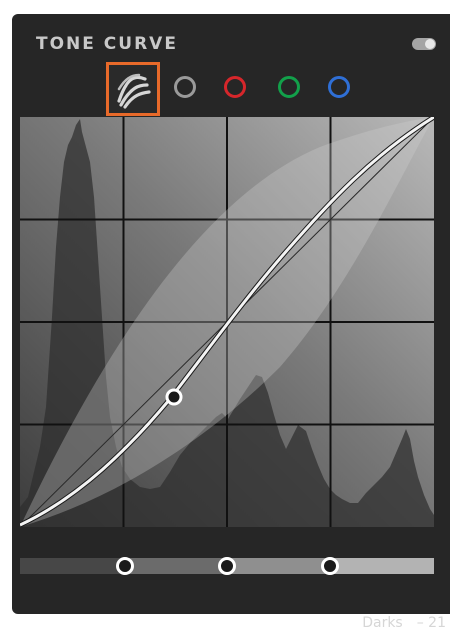 The image size is (450, 631). I want to click on red-channel-button, so click(235, 87).